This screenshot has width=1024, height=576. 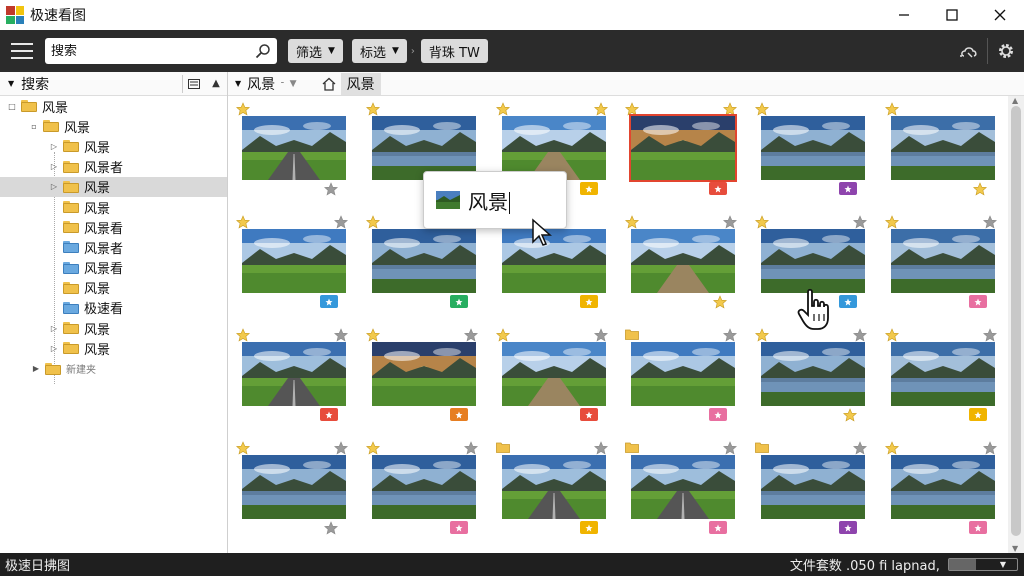 I want to click on tree-expander-icon: ▶, so click(x=36, y=368).